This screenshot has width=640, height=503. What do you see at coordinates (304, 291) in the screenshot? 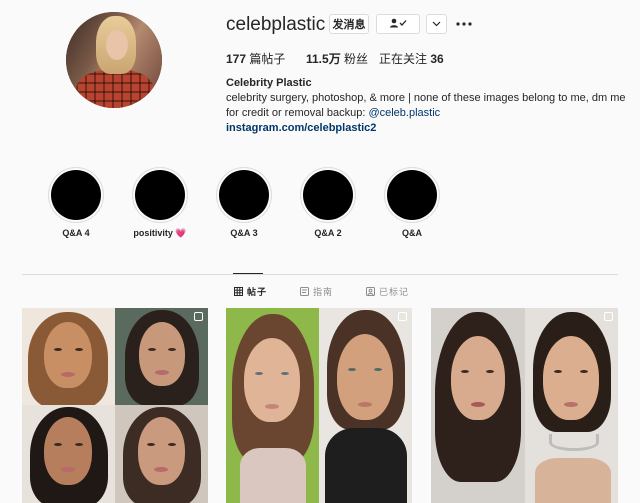
I see `guide-icon` at bounding box center [304, 291].